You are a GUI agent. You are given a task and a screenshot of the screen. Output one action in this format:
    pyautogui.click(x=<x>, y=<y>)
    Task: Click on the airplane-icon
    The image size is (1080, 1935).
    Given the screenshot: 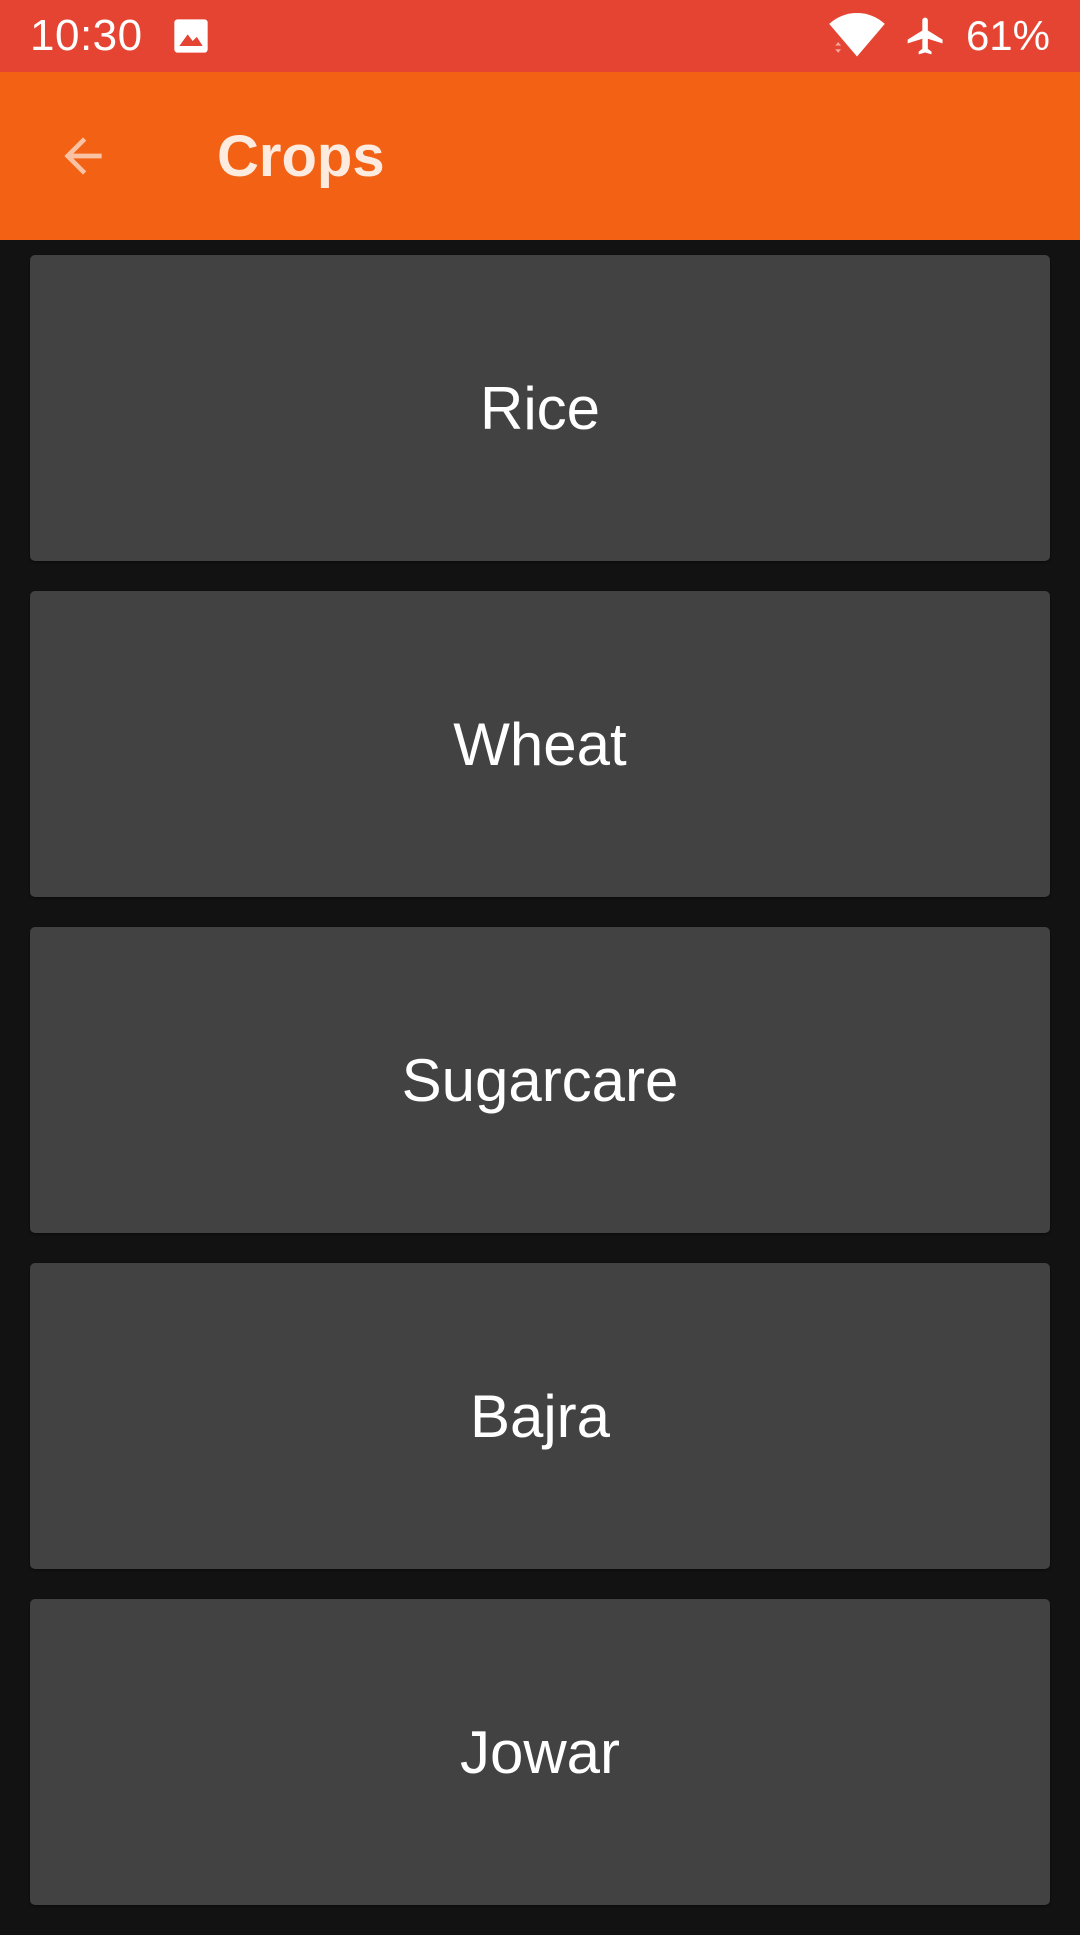 What is the action you would take?
    pyautogui.click(x=926, y=36)
    